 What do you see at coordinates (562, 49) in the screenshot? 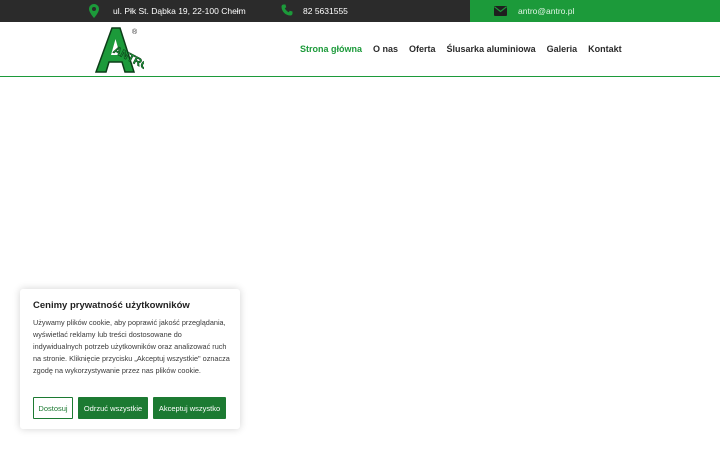
I see `nav-item-gallery: Galeria` at bounding box center [562, 49].